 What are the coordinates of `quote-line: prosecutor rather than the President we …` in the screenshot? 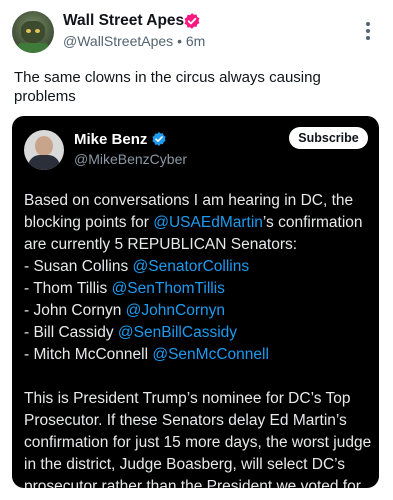 It's located at (194, 483).